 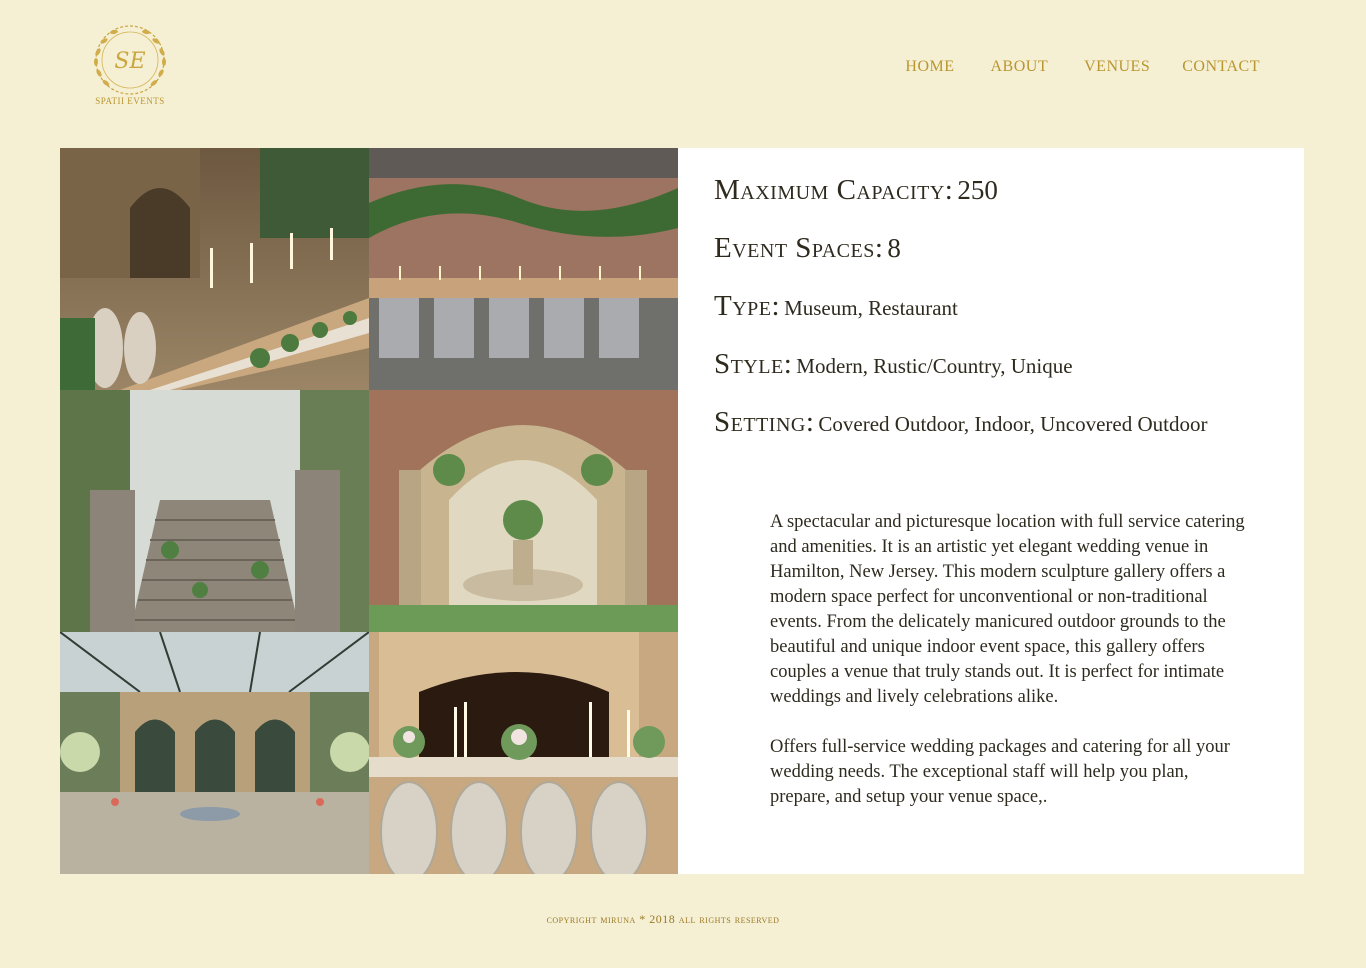 What do you see at coordinates (894, 248) in the screenshot?
I see `event-spaces-value: 8` at bounding box center [894, 248].